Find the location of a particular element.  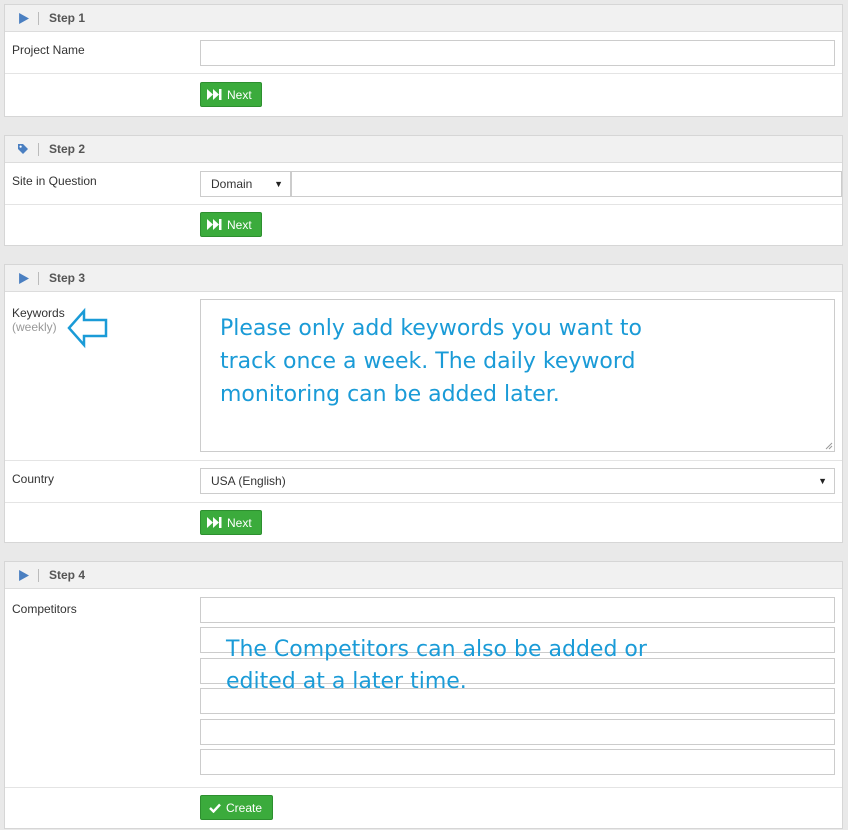

step-1-title: Step 1 is located at coordinates (67, 18).